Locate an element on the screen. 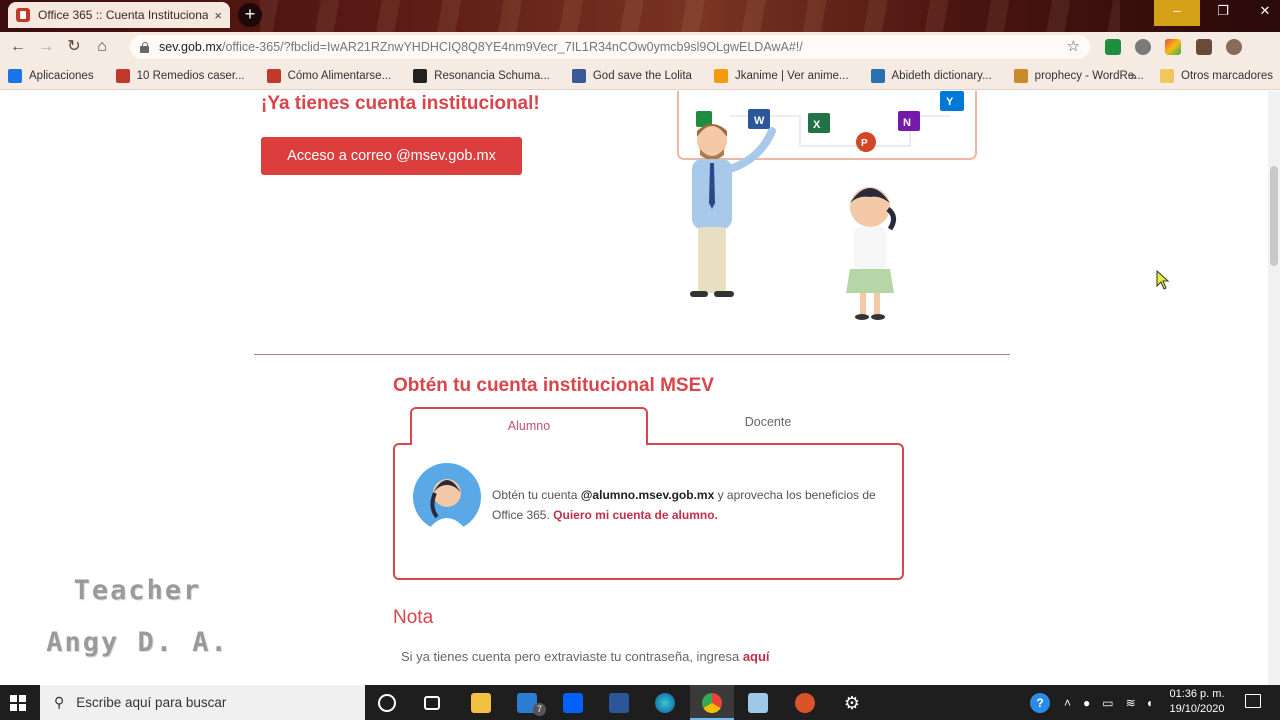 The height and width of the screenshot is (720, 1280). student-avatar-icon is located at coordinates (447, 497).